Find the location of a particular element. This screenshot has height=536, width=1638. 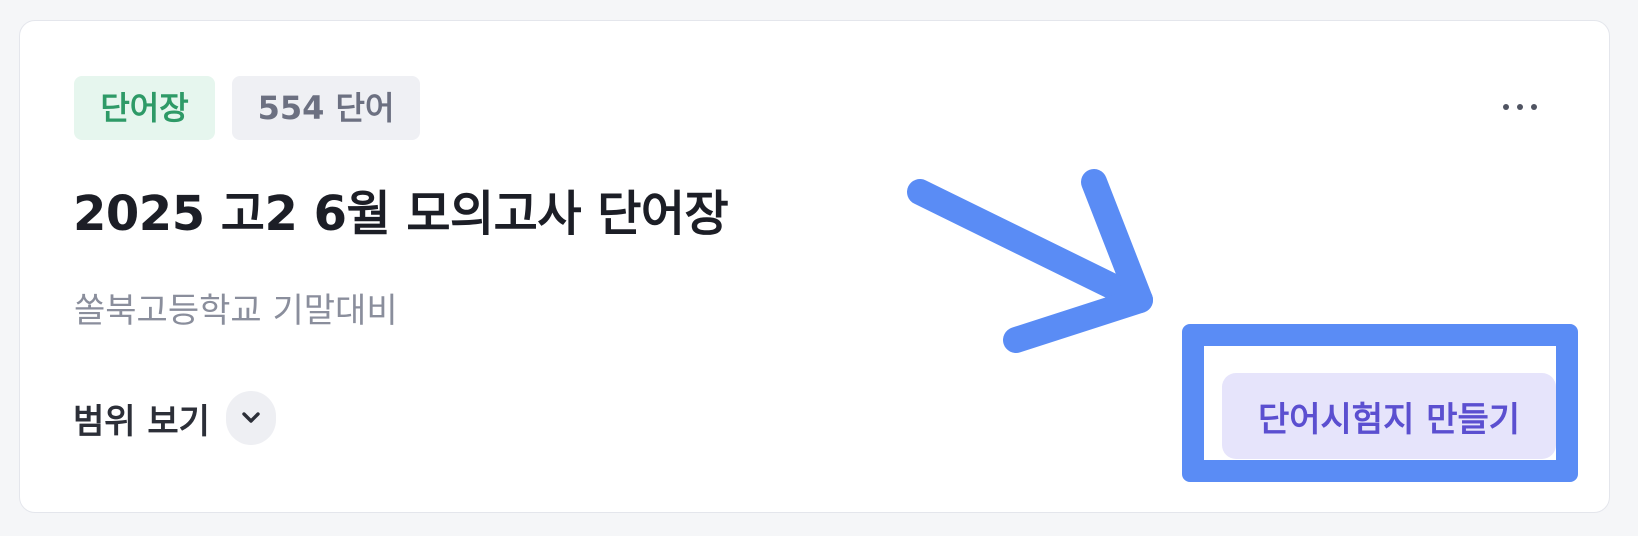

chevron-down-icon is located at coordinates (250, 418).